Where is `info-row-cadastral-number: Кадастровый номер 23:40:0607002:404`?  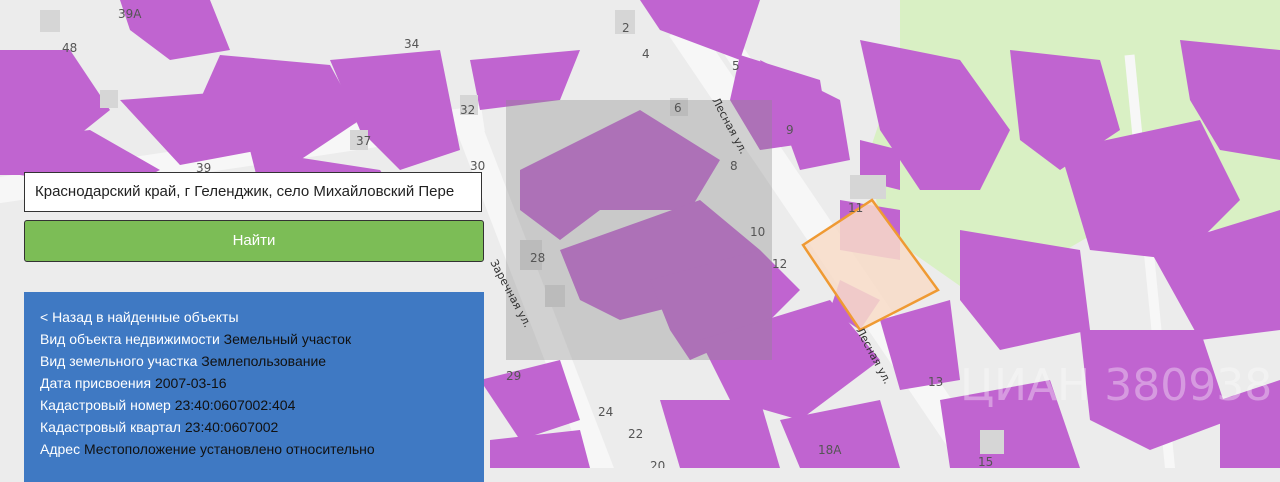 info-row-cadastral-number: Кадастровый номер 23:40:0607002:404 is located at coordinates (254, 405).